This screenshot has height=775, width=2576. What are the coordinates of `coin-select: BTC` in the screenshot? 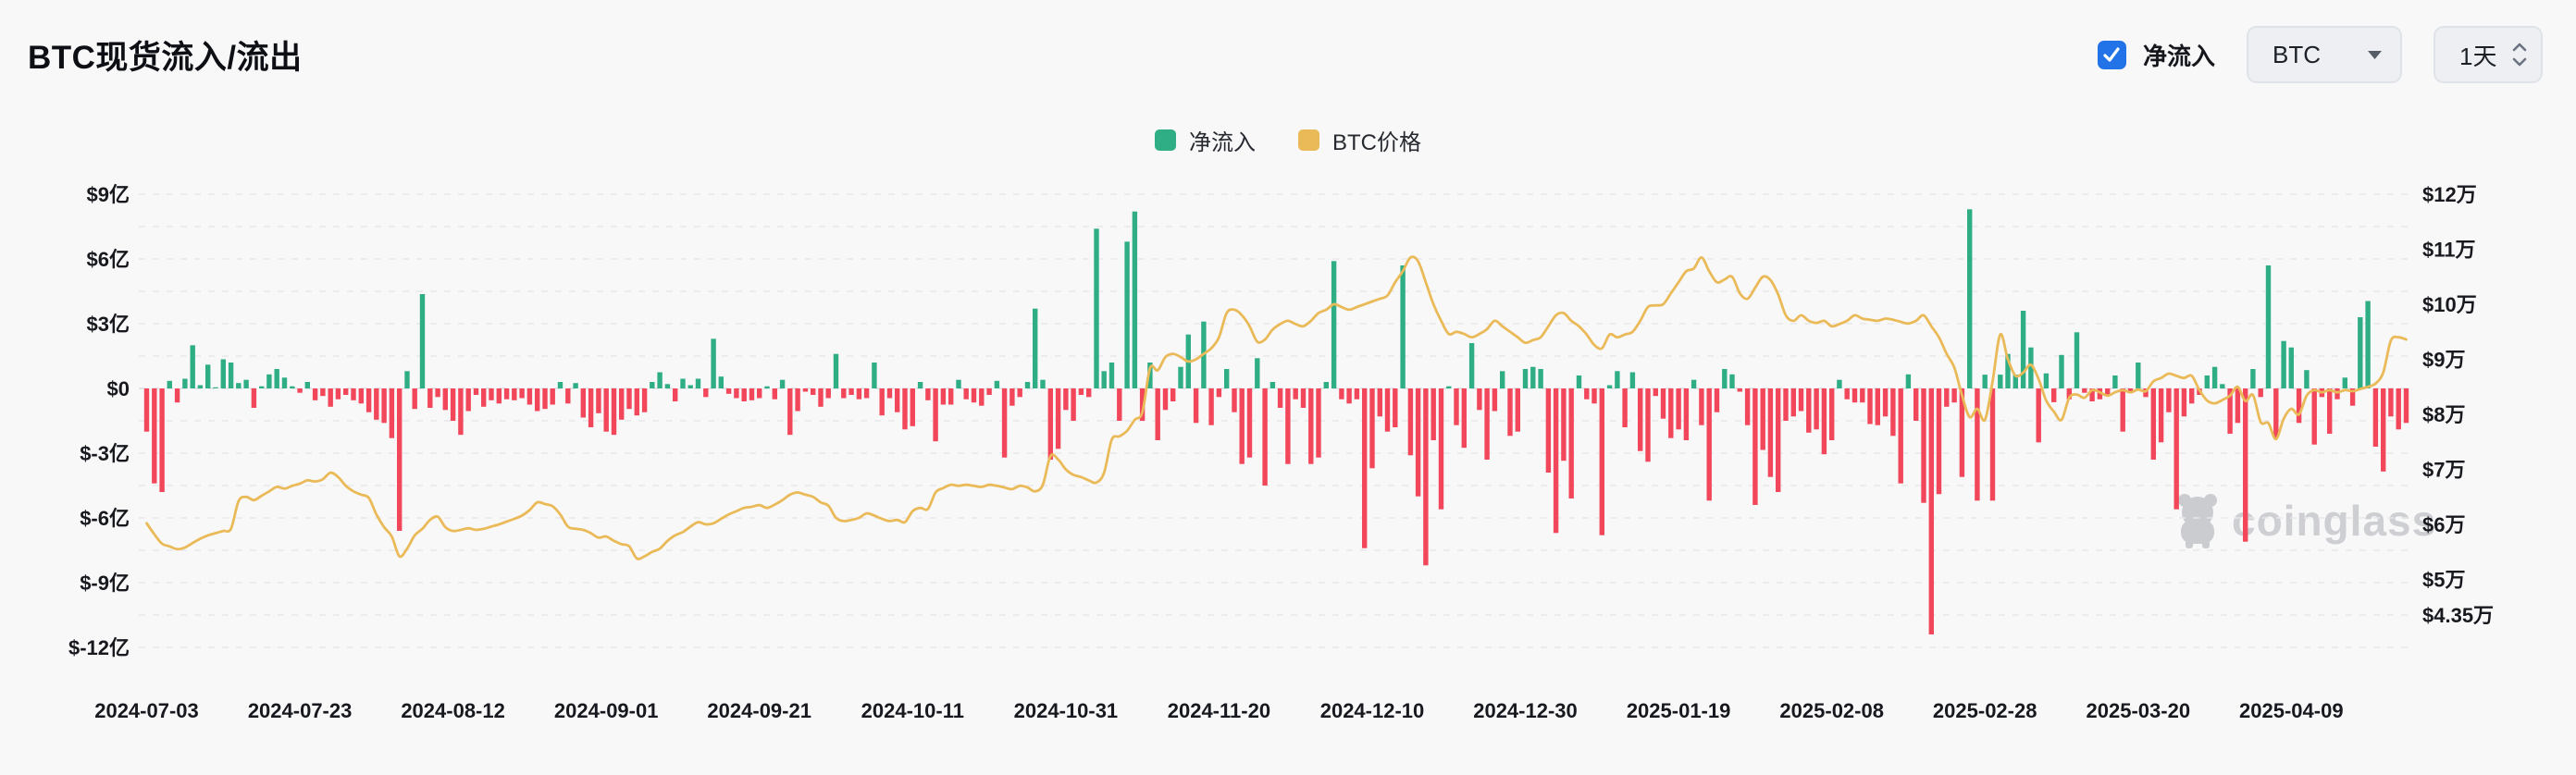 It's located at (2325, 54).